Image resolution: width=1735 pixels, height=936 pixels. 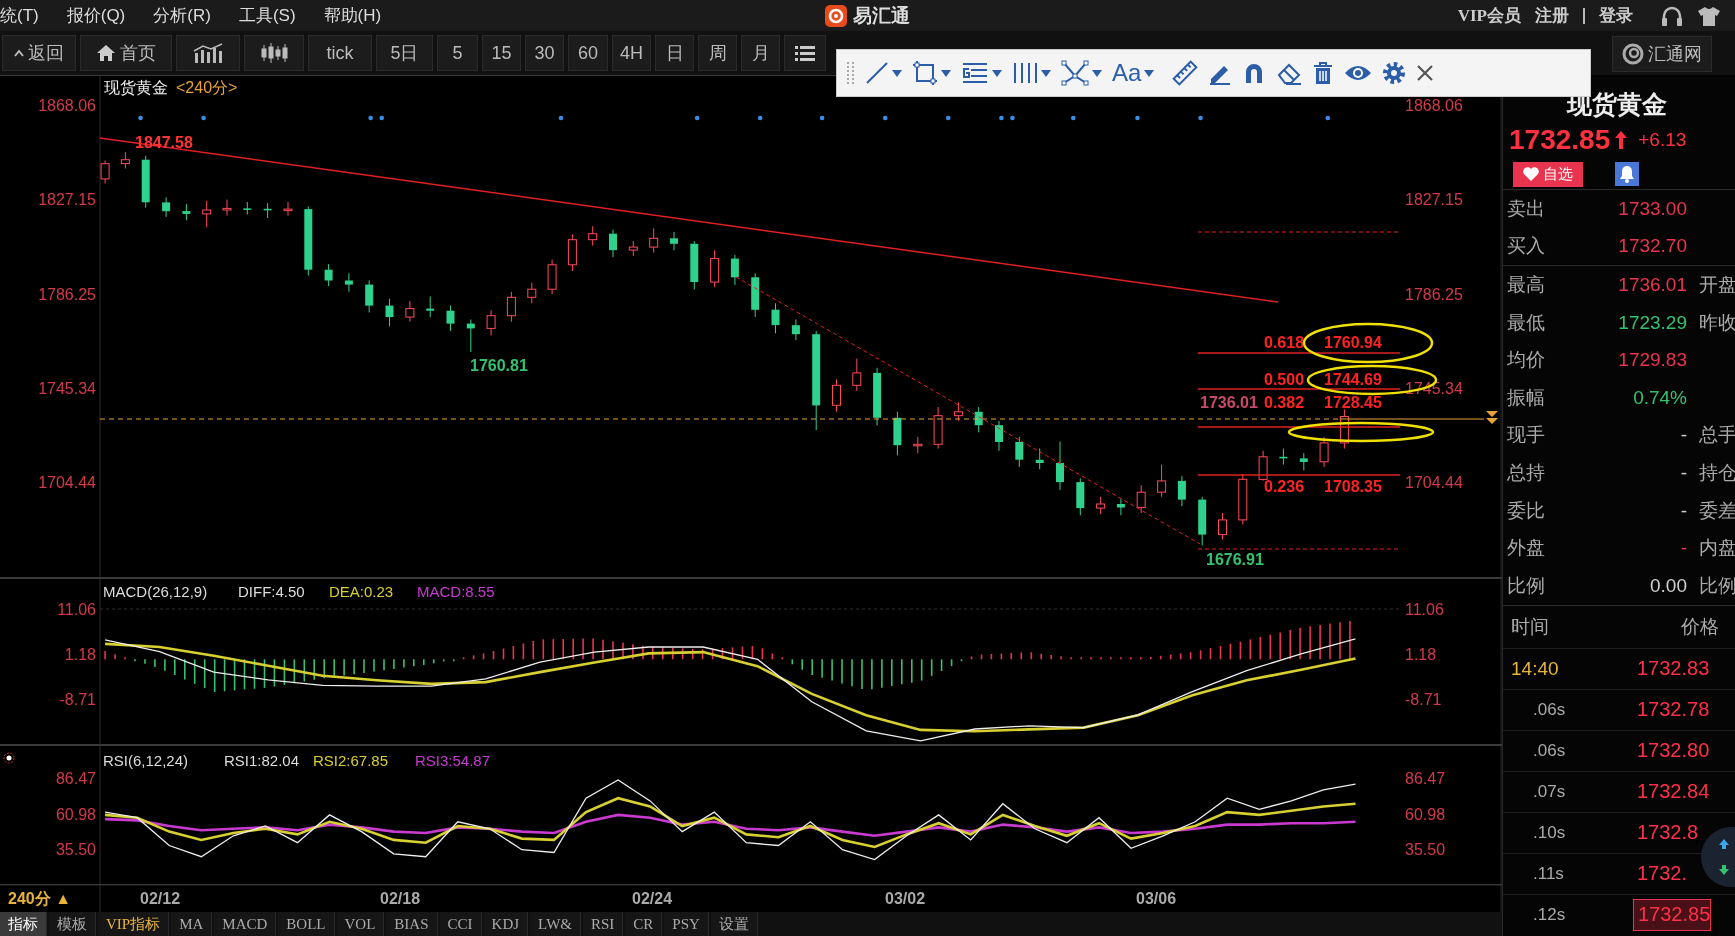 I want to click on period-button: 5, so click(x=457, y=53).